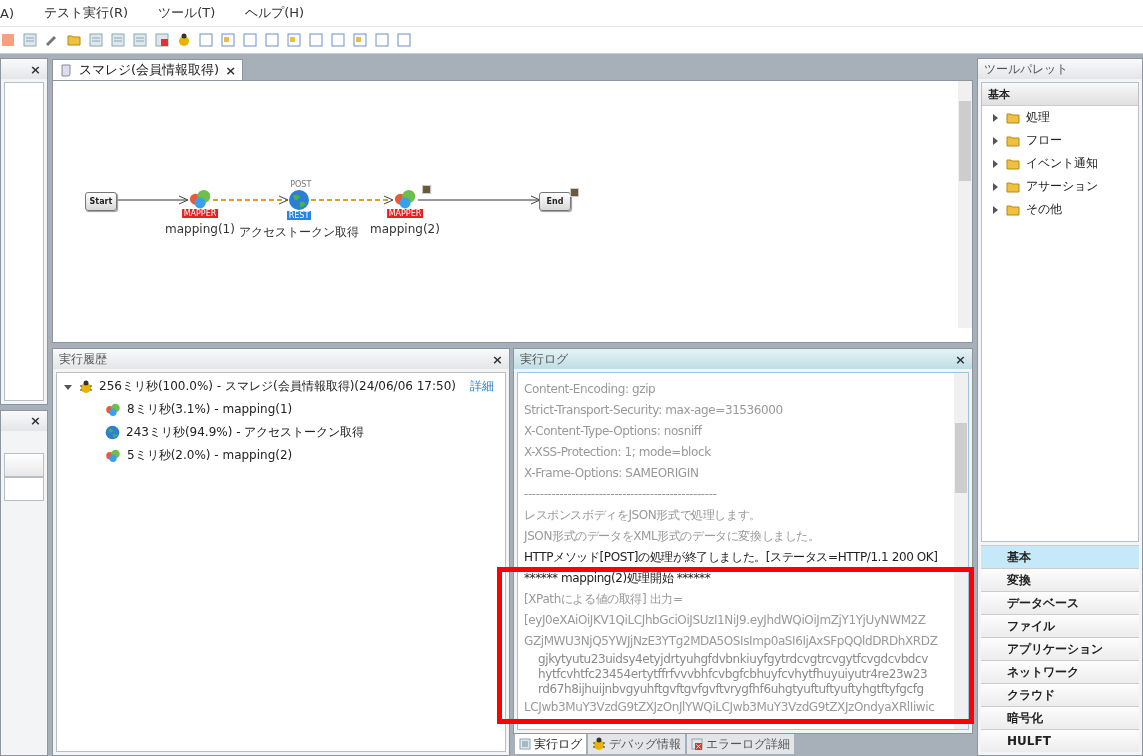 The height and width of the screenshot is (756, 1143). What do you see at coordinates (187, 13) in the screenshot?
I see `menu-item: ツール(T)` at bounding box center [187, 13].